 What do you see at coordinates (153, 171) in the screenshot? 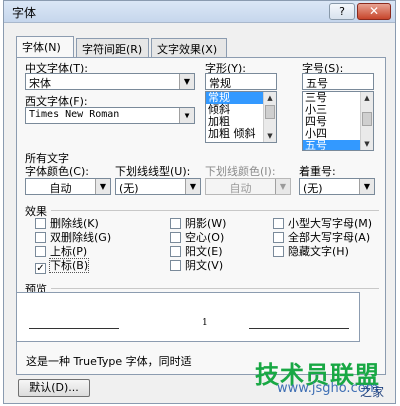
I see `underline-style-label: 下划线线型(U):` at bounding box center [153, 171].